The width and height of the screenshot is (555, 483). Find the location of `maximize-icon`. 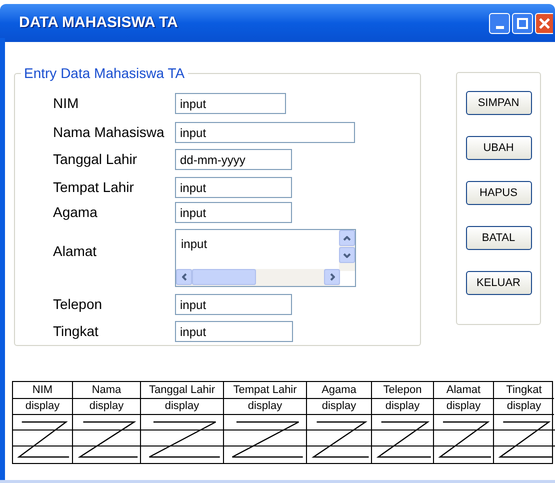

maximize-icon is located at coordinates (522, 23).